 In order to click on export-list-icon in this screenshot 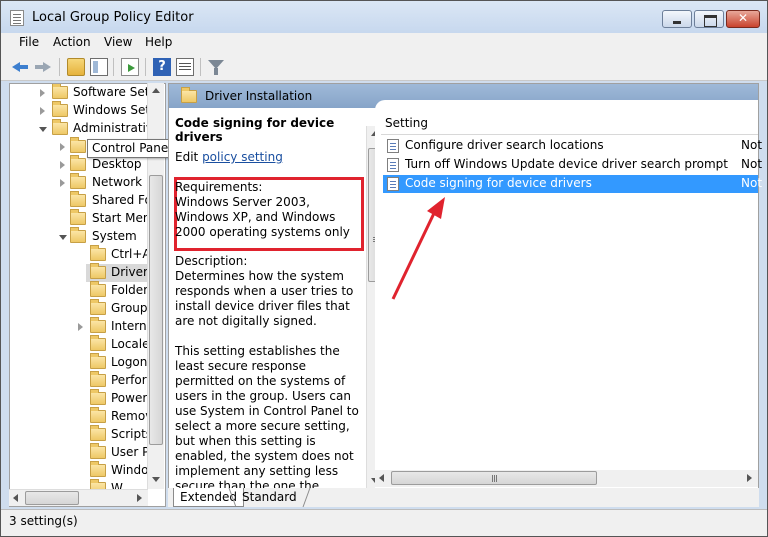, I will do `click(130, 67)`.